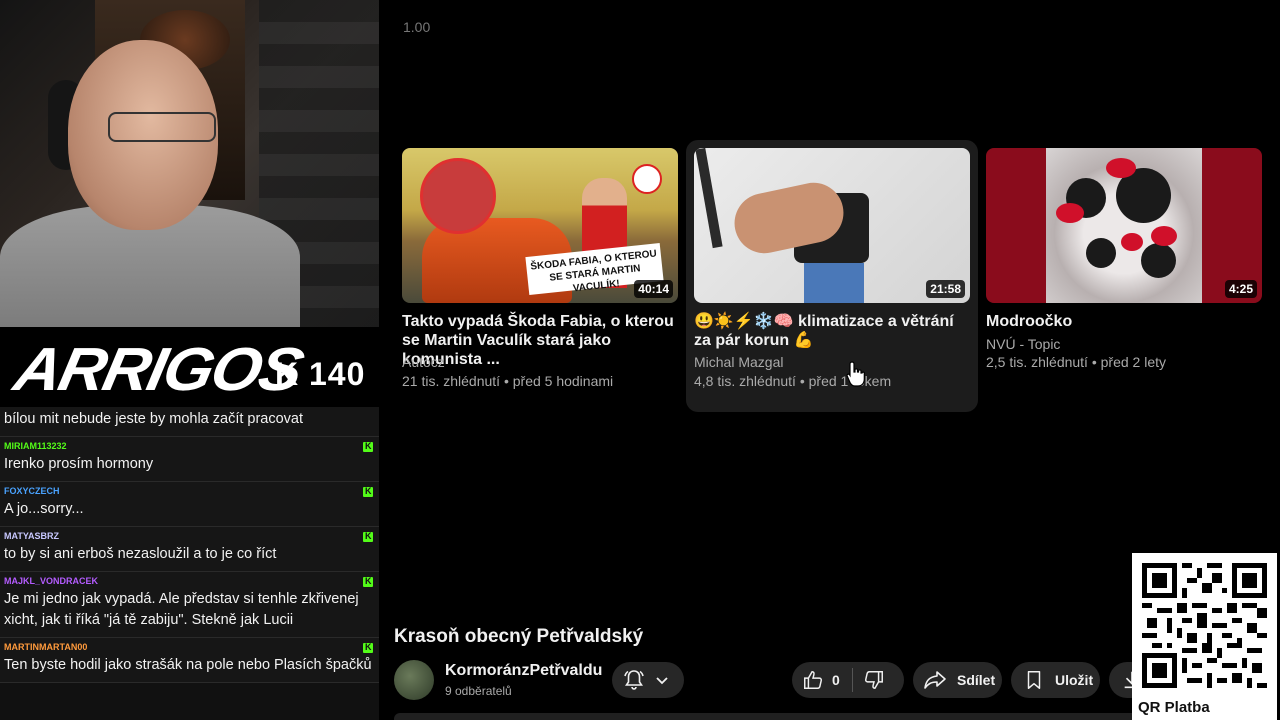 This screenshot has width=1280, height=720. What do you see at coordinates (832, 225) in the screenshot?
I see `video-thumbnail: 21:58` at bounding box center [832, 225].